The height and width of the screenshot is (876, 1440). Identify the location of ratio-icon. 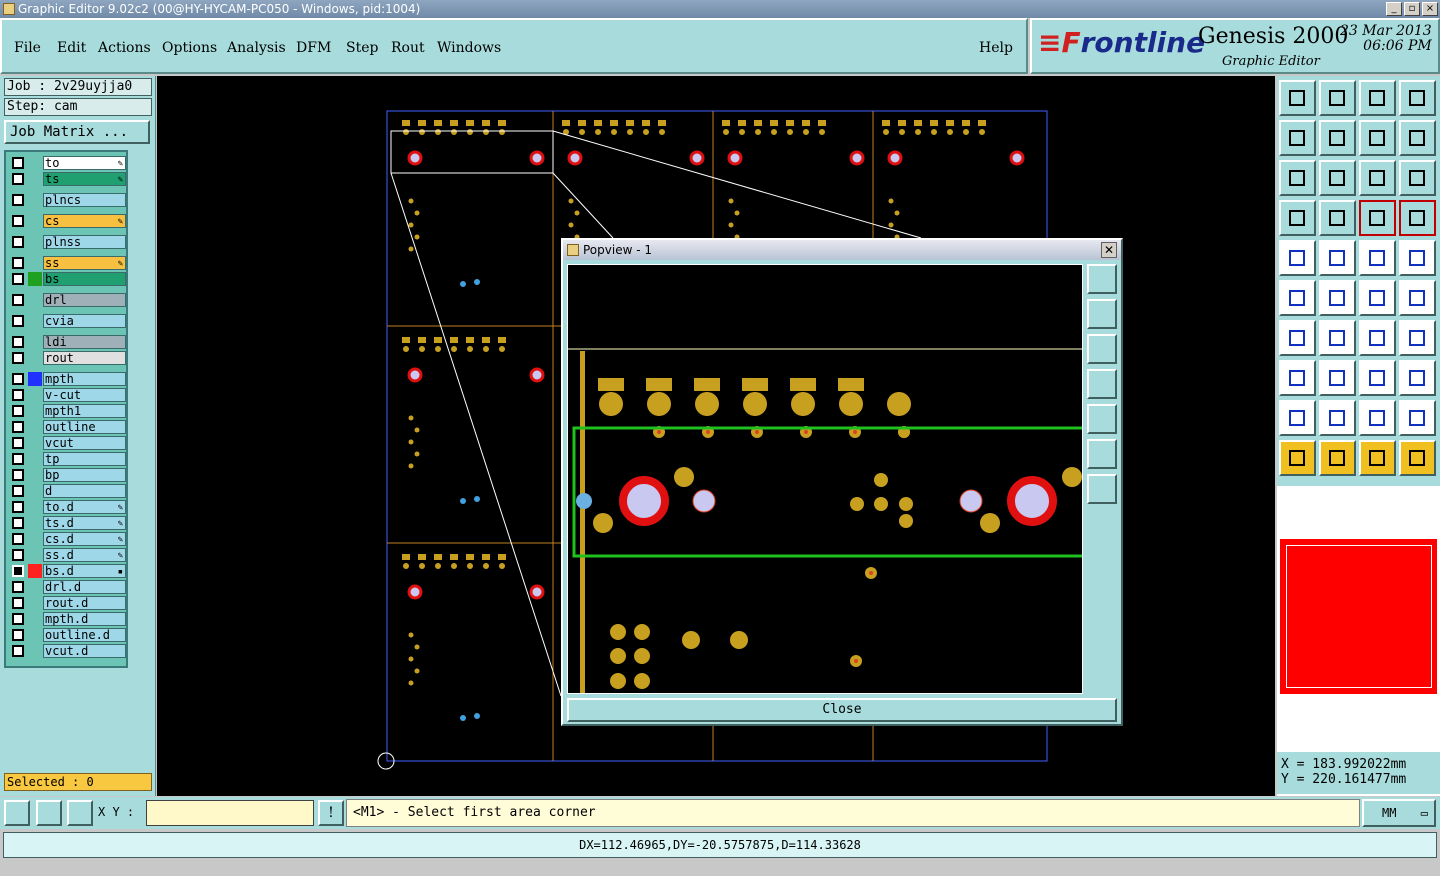
(1377, 178).